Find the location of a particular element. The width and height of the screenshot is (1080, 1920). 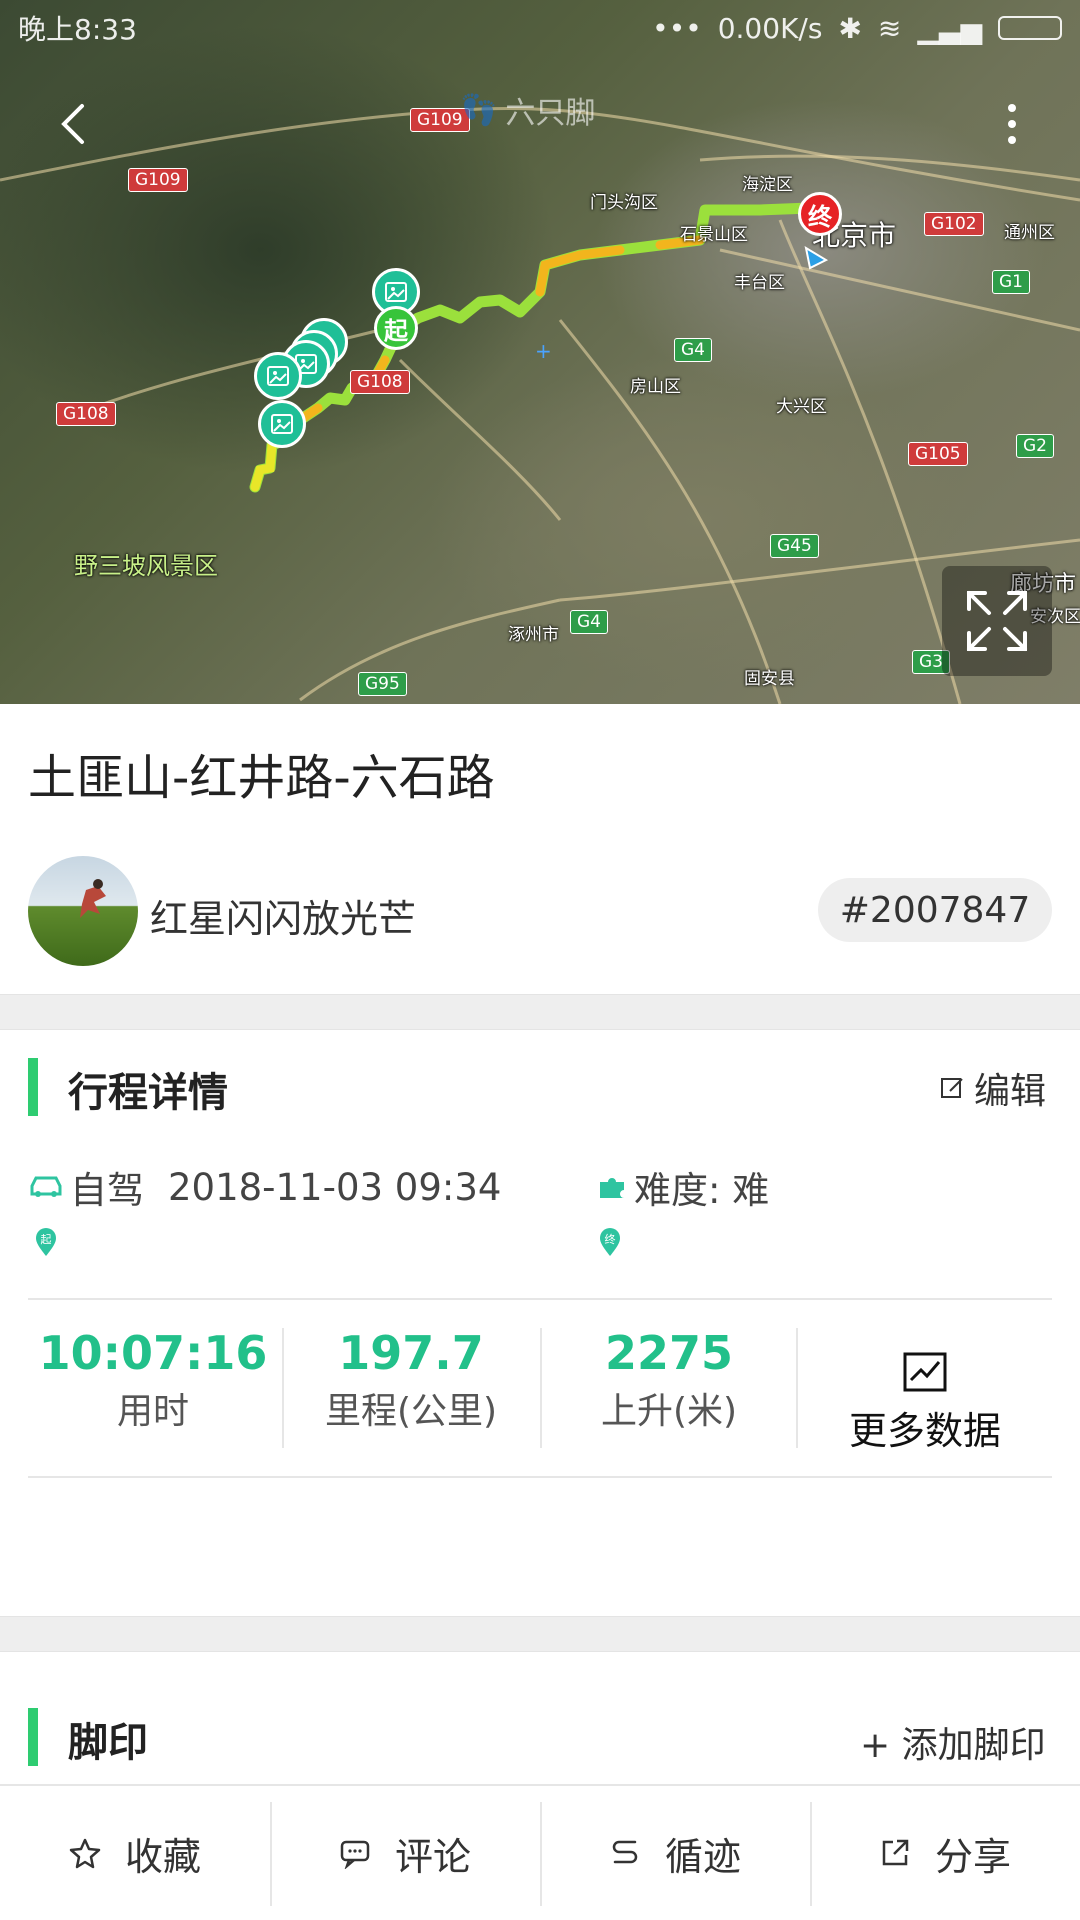

chart-icon is located at coordinates (925, 1372).